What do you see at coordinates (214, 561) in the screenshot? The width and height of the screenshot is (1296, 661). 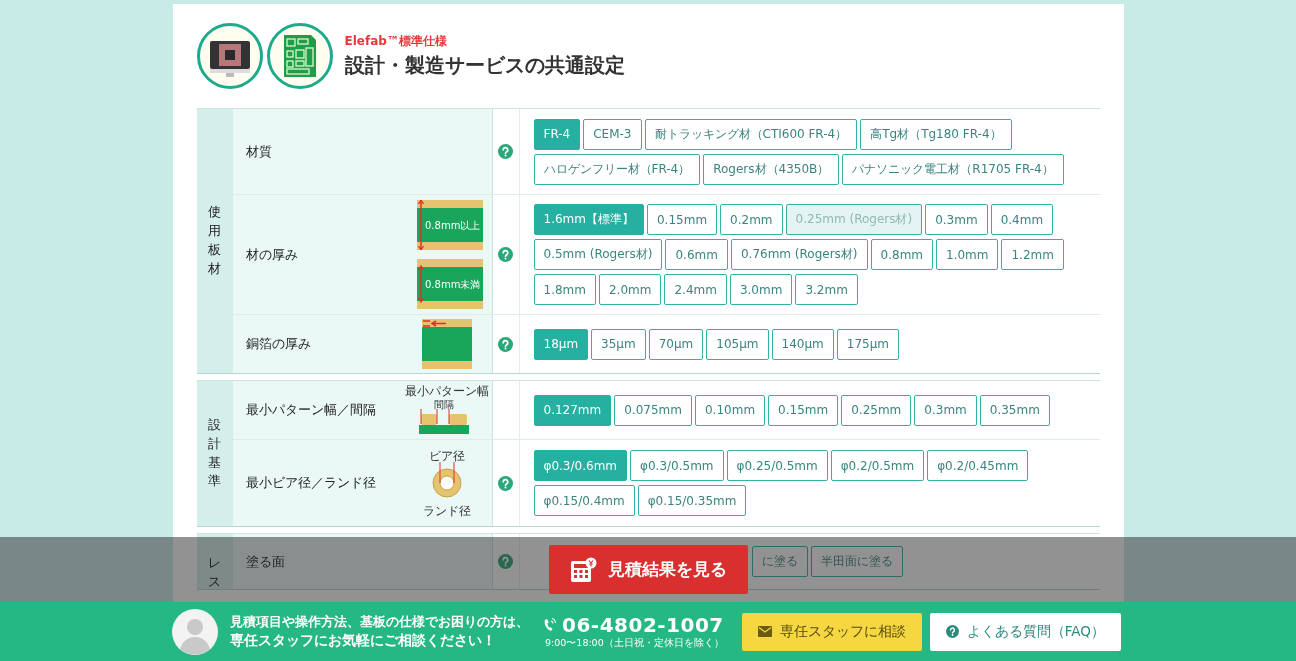 I see `group-label: レス` at bounding box center [214, 561].